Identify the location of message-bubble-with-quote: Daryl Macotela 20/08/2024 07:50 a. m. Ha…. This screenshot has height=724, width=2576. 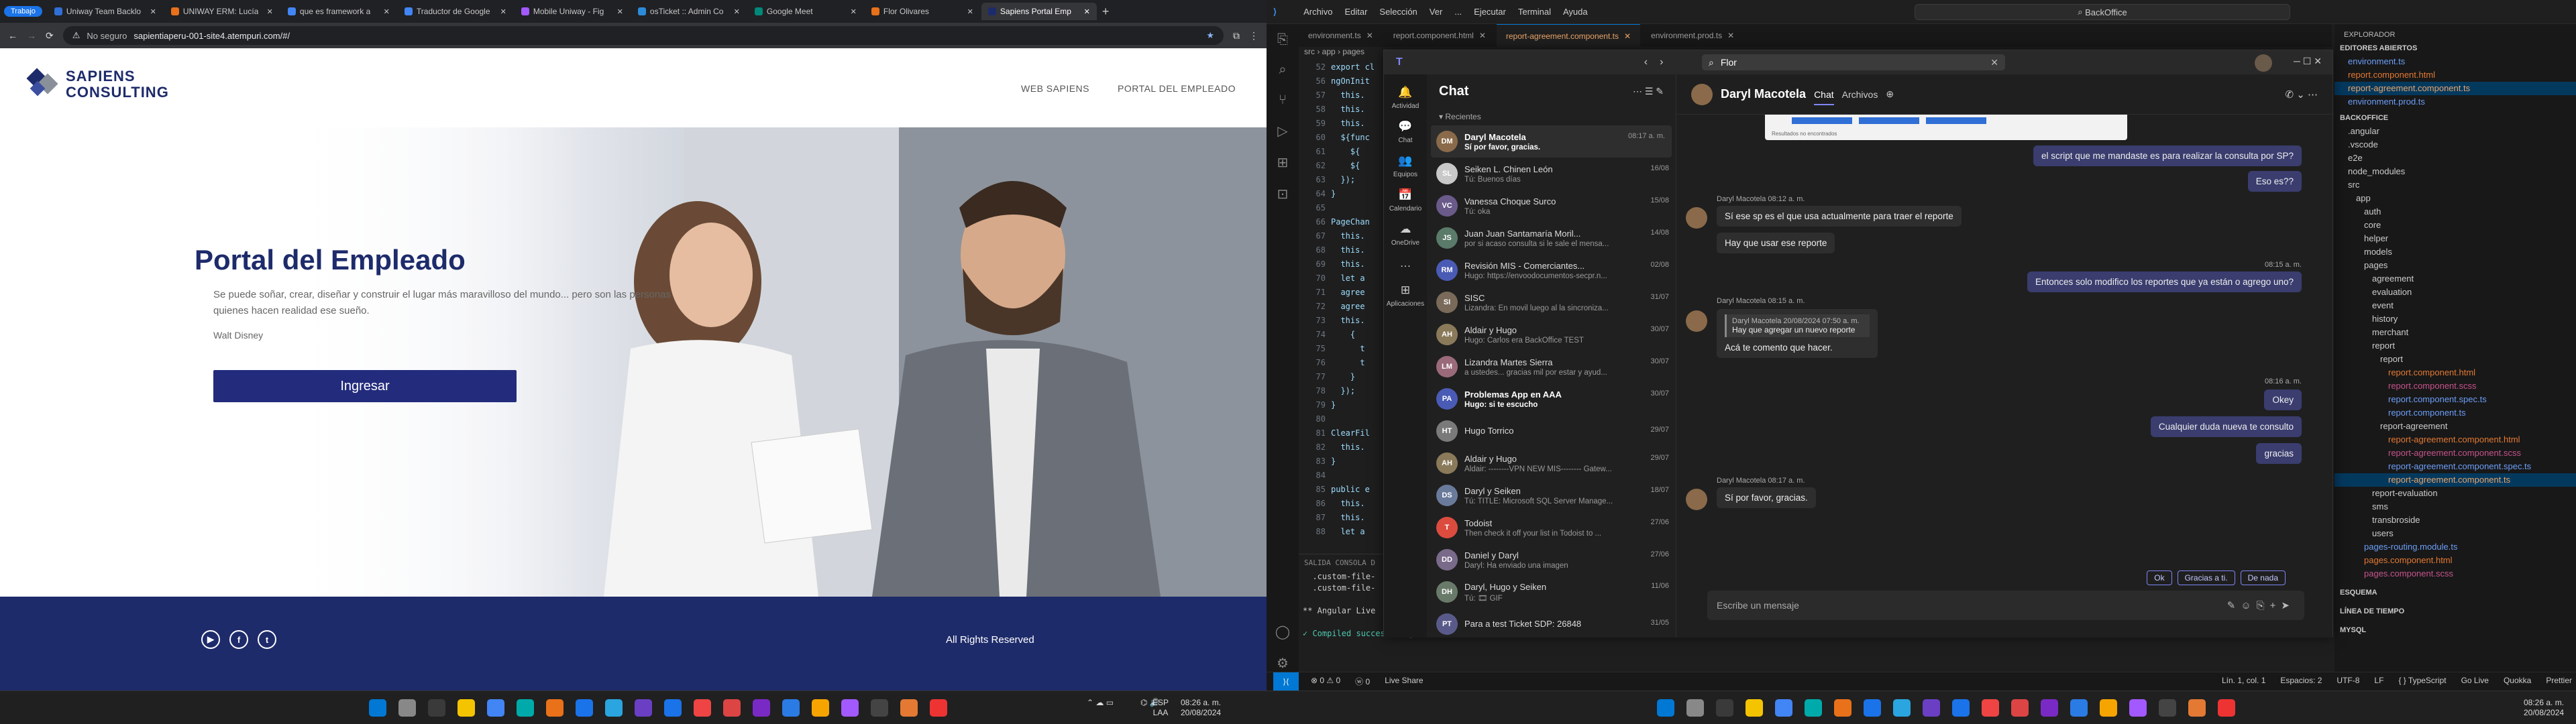
(1797, 333).